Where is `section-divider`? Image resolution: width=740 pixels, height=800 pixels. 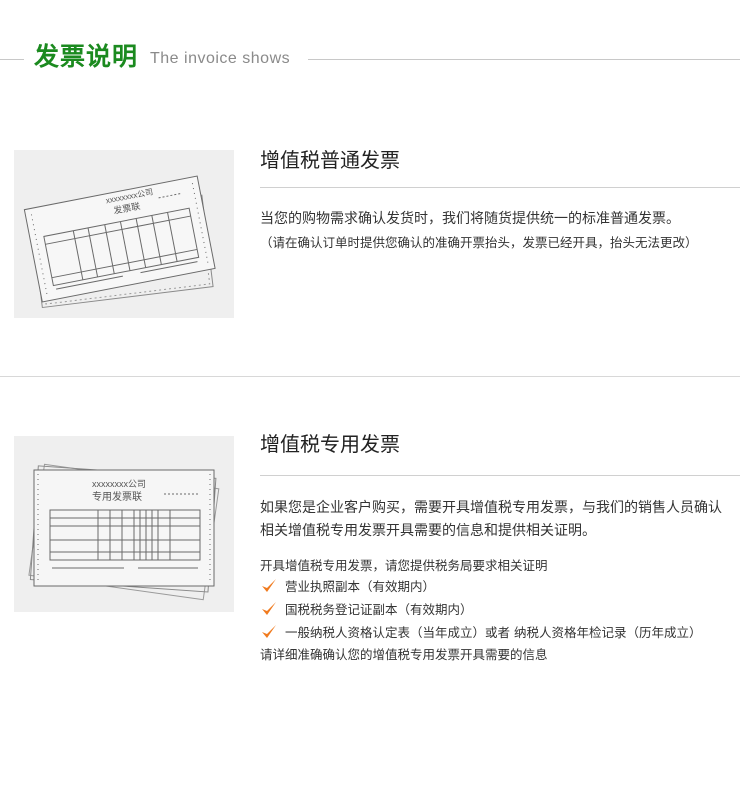 section-divider is located at coordinates (370, 376).